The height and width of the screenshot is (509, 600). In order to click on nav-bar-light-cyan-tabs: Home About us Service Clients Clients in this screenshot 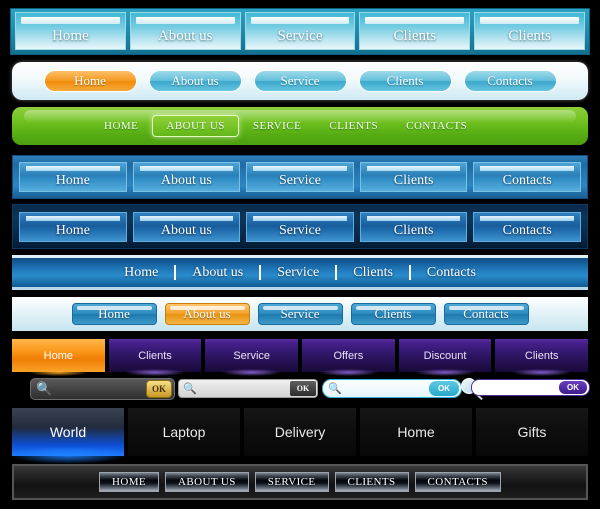, I will do `click(300, 31)`.